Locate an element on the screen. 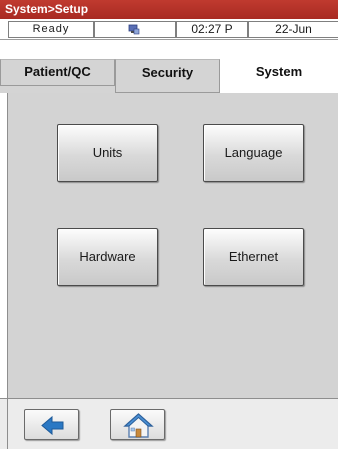 The height and width of the screenshot is (449, 338). status-time: 02:27 P is located at coordinates (212, 29).